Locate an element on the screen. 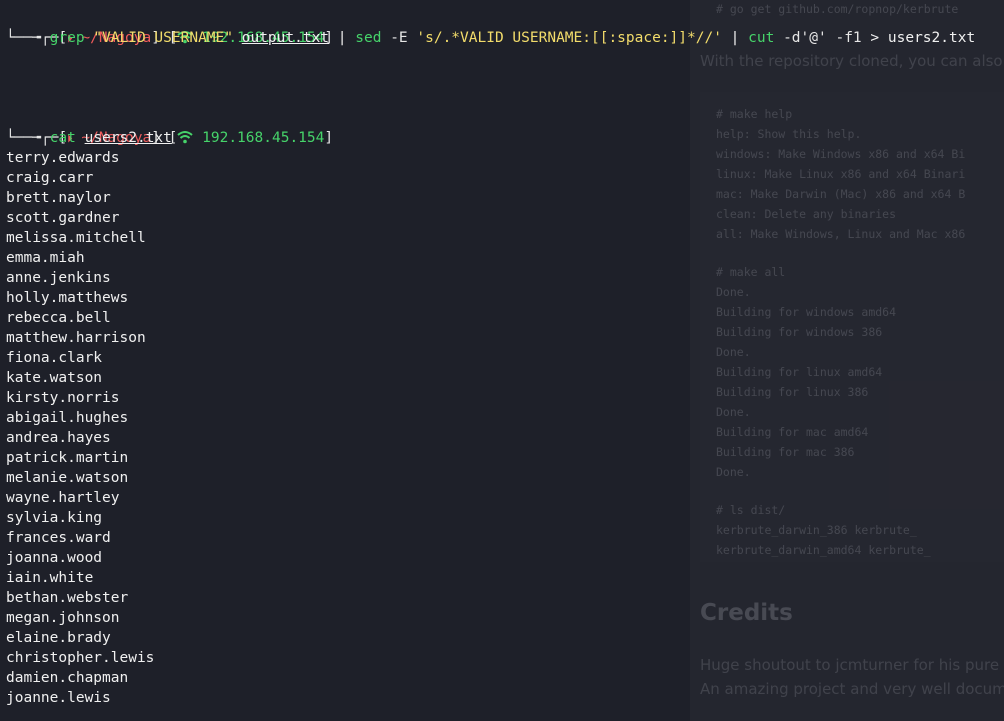 The height and width of the screenshot is (721, 1004). bg-code-line: Building for mac amd64 is located at coordinates (792, 432).